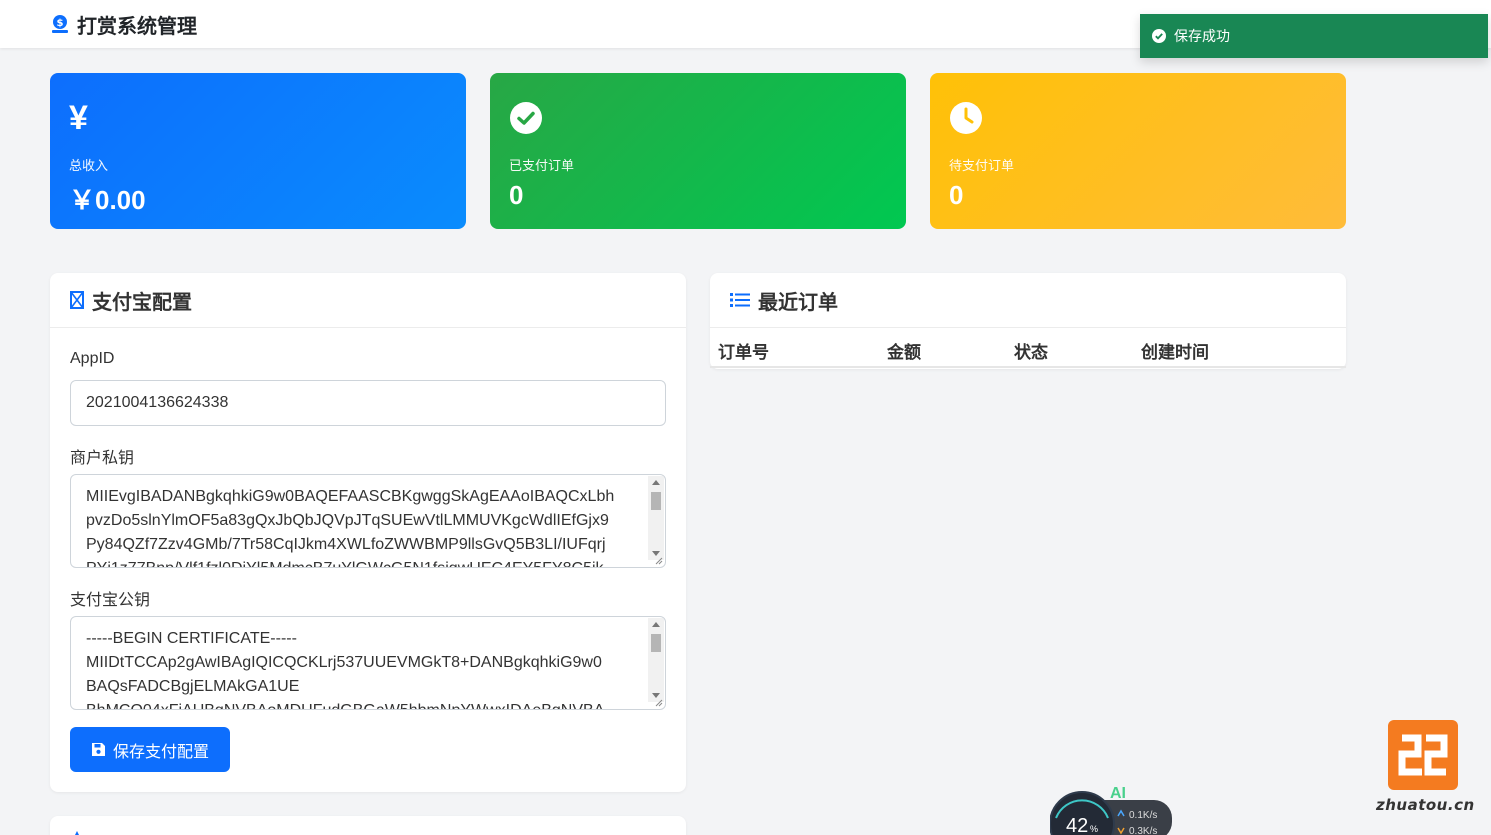 This screenshot has width=1491, height=835. I want to click on column-header-order-no: 订单号, so click(743, 352).